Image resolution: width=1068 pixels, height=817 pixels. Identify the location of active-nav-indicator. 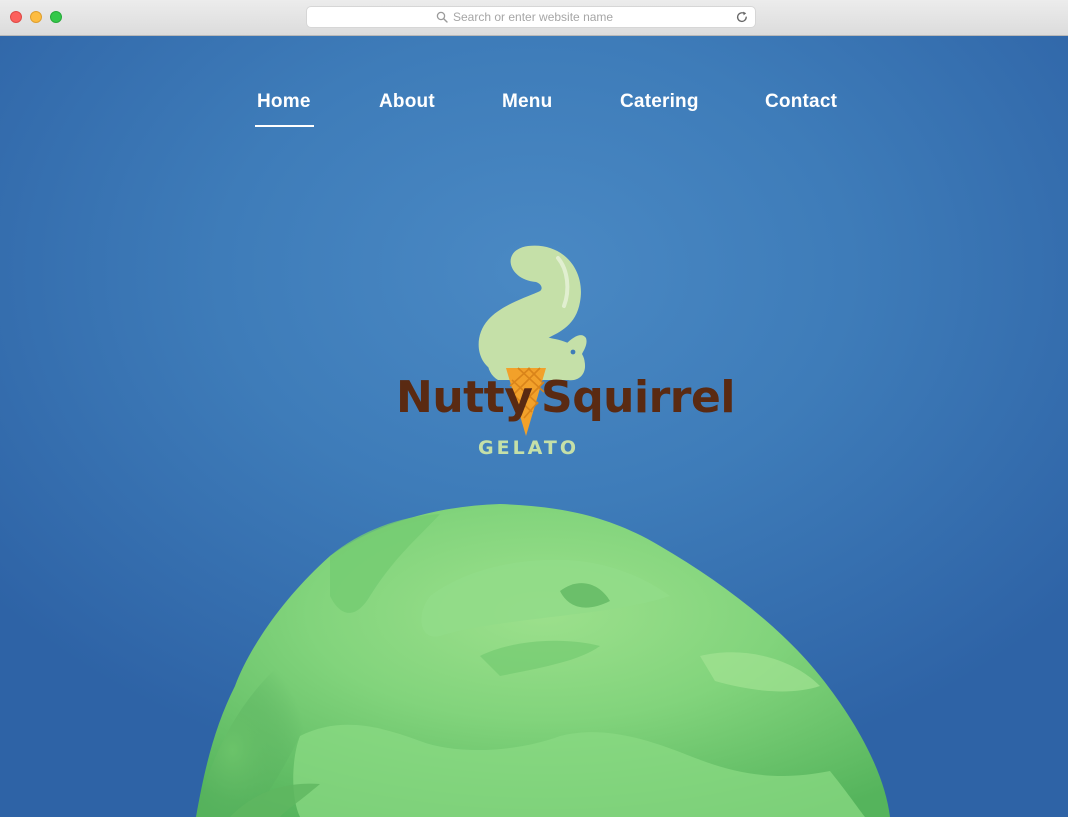
(284, 126).